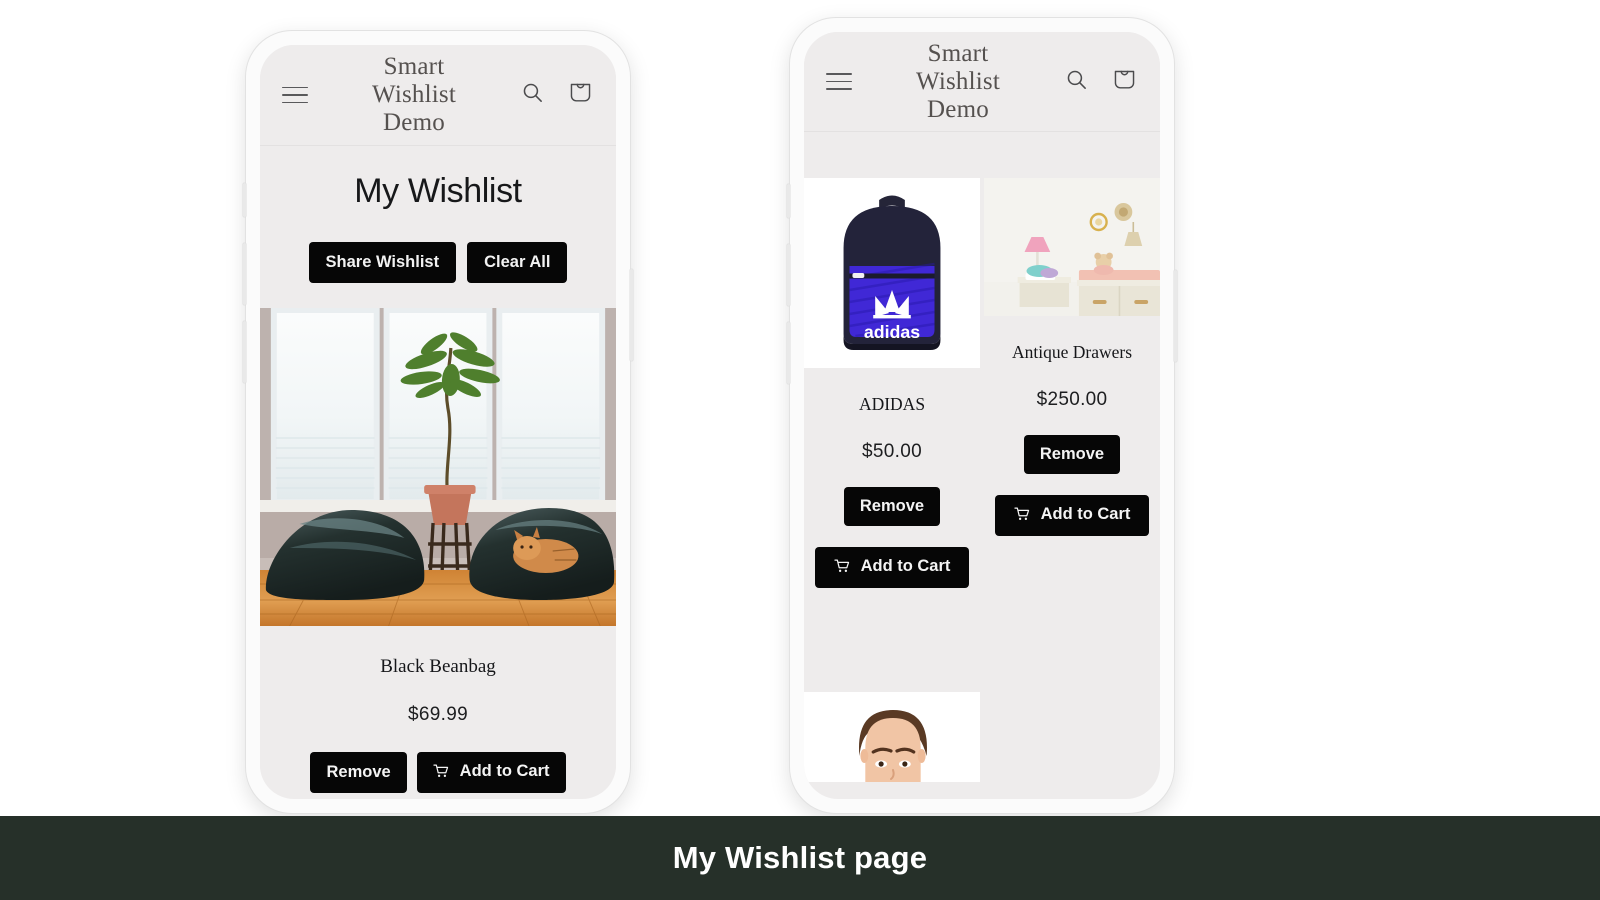  What do you see at coordinates (892, 451) in the screenshot?
I see `product-price: $50.00` at bounding box center [892, 451].